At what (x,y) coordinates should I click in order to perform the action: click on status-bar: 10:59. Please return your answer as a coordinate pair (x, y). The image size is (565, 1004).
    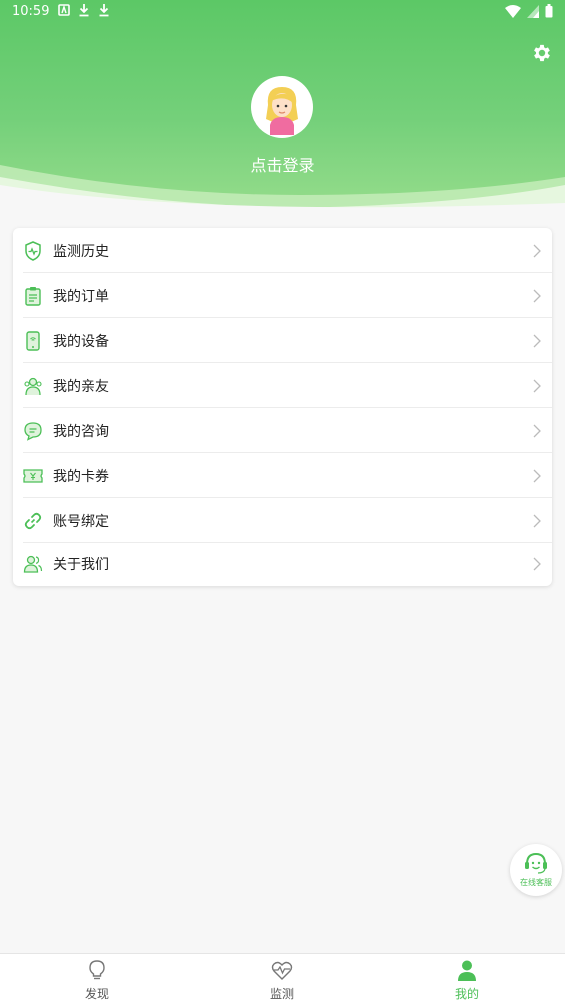
    Looking at the image, I should click on (282, 12).